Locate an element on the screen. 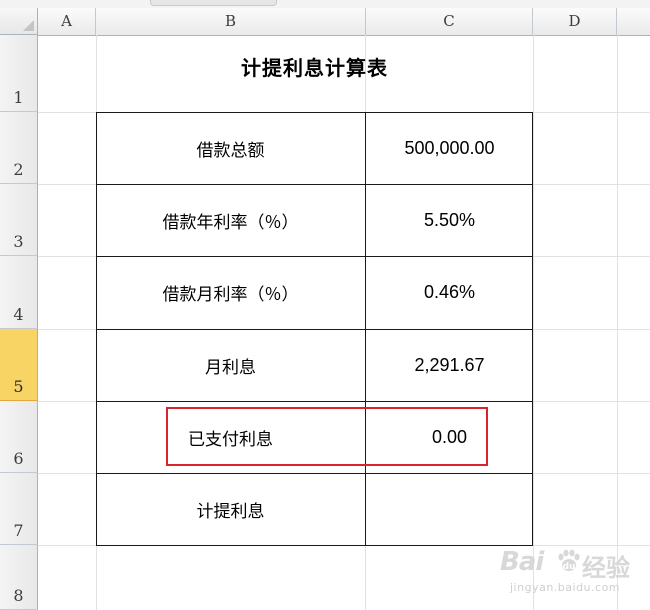  row-header-1: 1 is located at coordinates (19, 73).